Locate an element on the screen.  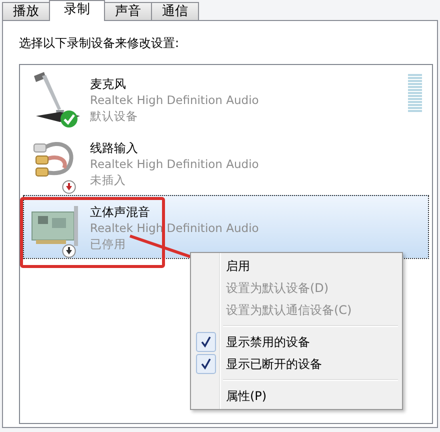
device-name: 麦克风 is located at coordinates (108, 84).